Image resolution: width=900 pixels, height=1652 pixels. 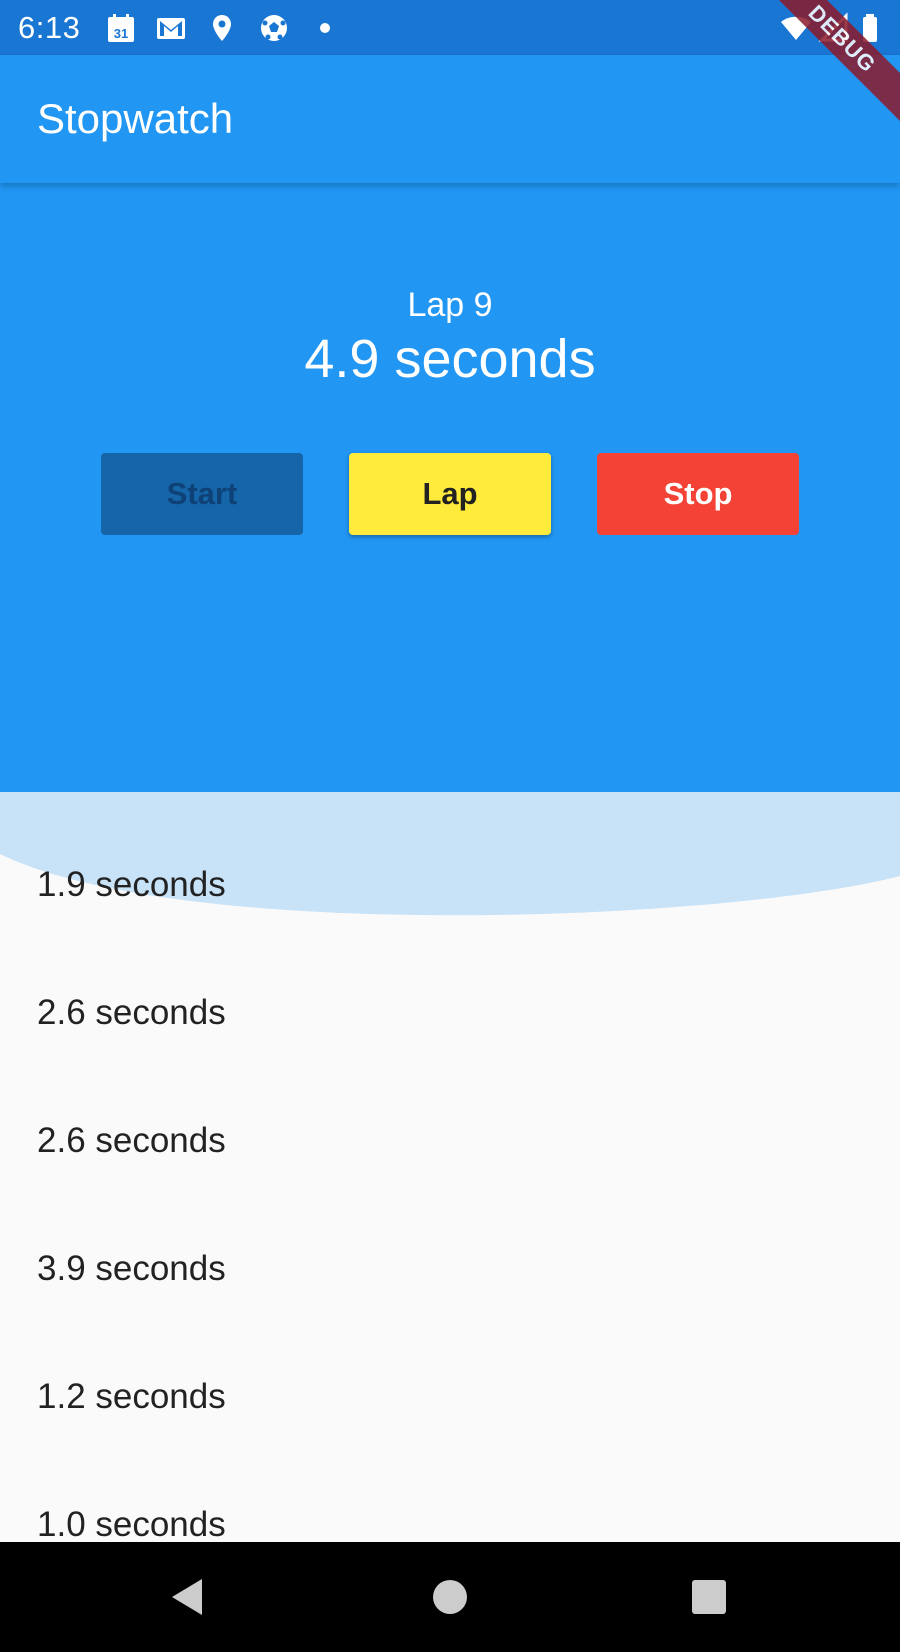 What do you see at coordinates (698, 494) in the screenshot?
I see `stop-button: Stop` at bounding box center [698, 494].